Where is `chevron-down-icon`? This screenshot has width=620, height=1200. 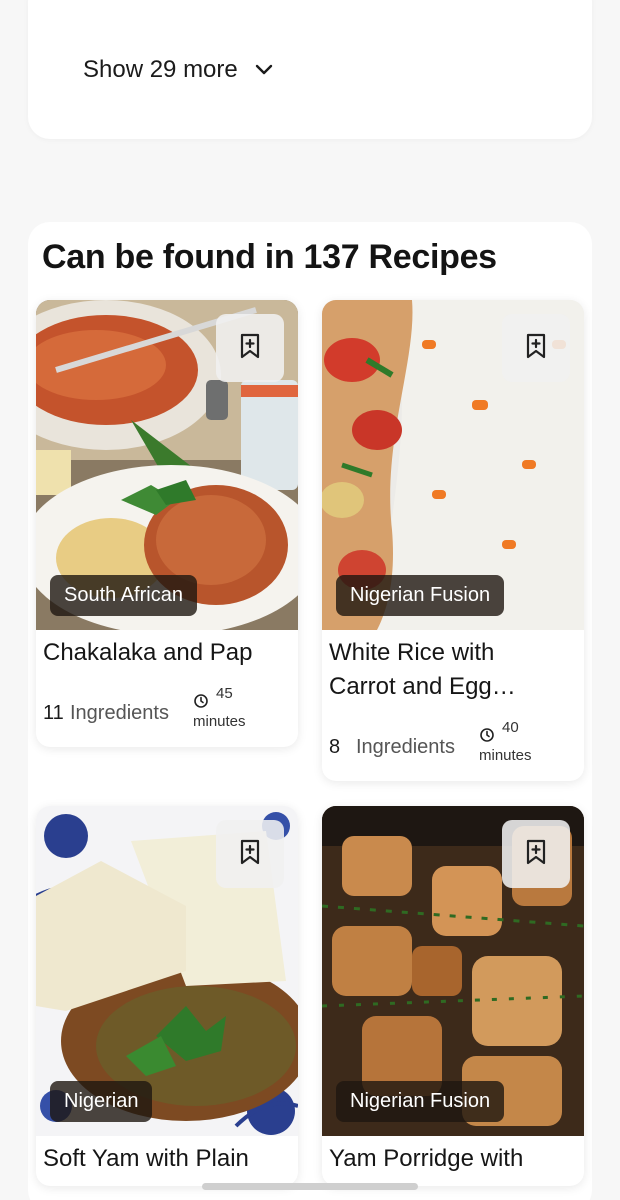
chevron-down-icon is located at coordinates (264, 70).